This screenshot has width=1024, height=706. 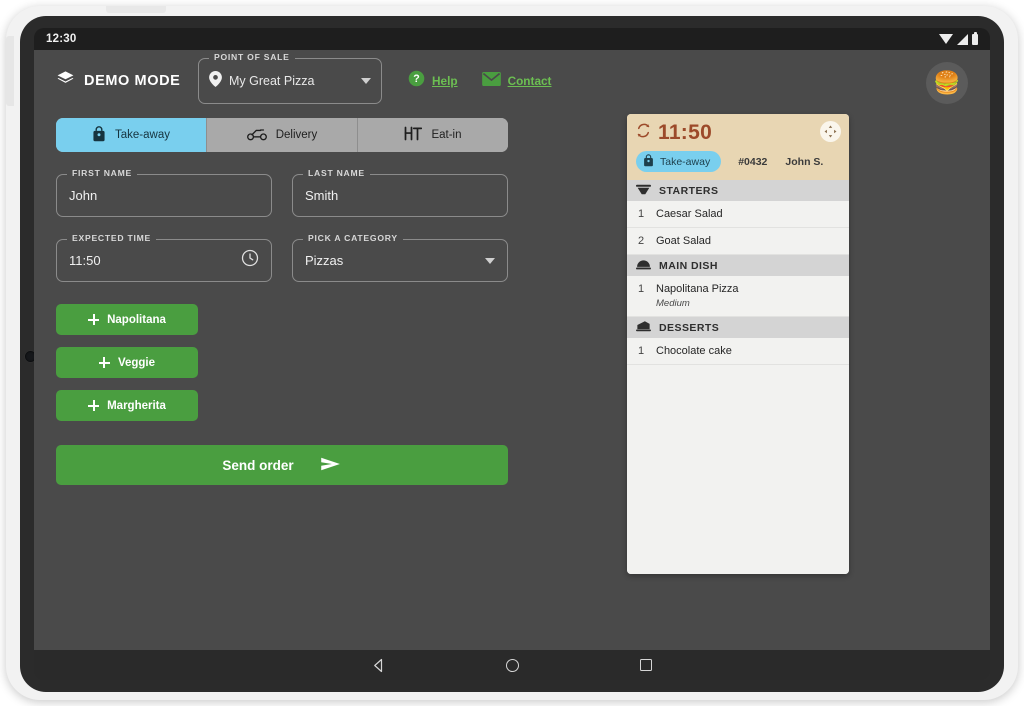 What do you see at coordinates (164, 192) in the screenshot?
I see `first-name-field: FIRST NAME John` at bounding box center [164, 192].